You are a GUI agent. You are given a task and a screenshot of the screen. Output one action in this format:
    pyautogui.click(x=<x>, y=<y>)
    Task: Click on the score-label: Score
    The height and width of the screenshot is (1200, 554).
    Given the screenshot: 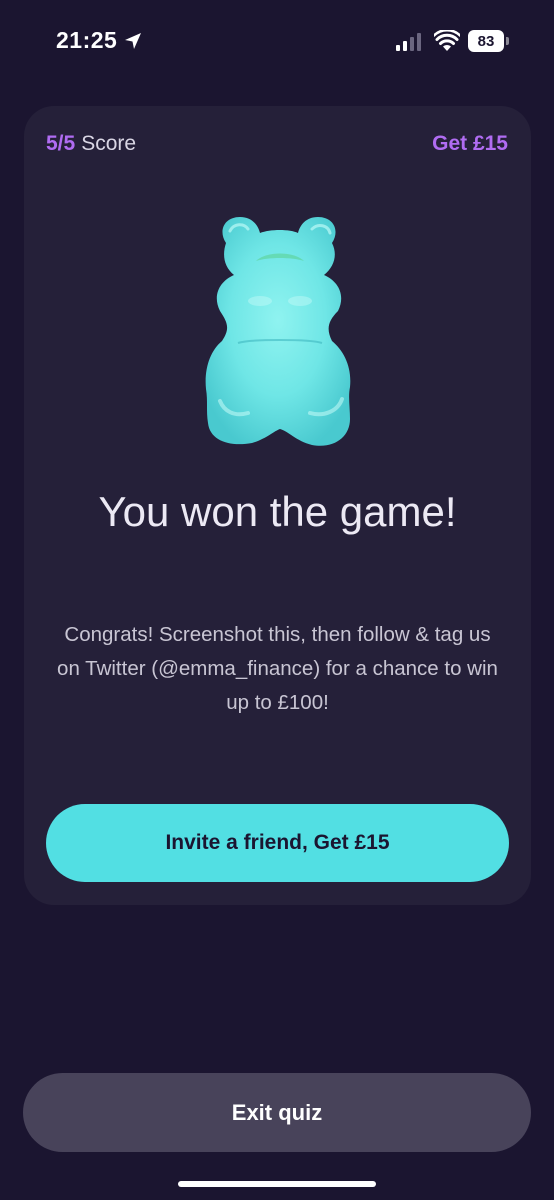 What is the action you would take?
    pyautogui.click(x=109, y=143)
    